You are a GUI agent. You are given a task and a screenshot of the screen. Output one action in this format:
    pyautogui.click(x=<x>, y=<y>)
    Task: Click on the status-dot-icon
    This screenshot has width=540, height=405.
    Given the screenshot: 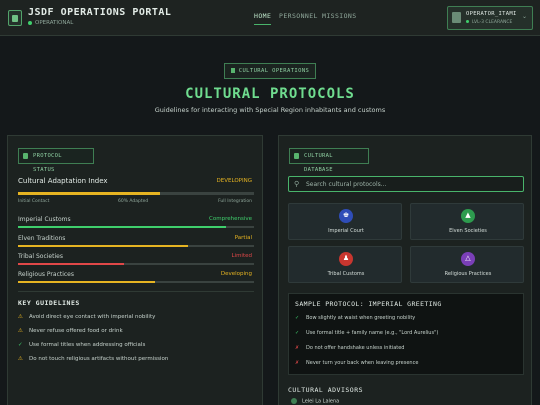 What is the action you would take?
    pyautogui.click(x=30, y=22)
    